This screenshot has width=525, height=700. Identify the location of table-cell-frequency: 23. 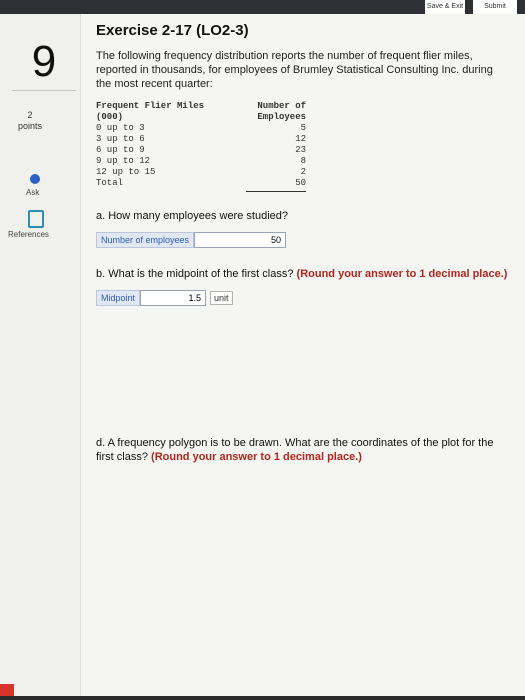
(300, 150).